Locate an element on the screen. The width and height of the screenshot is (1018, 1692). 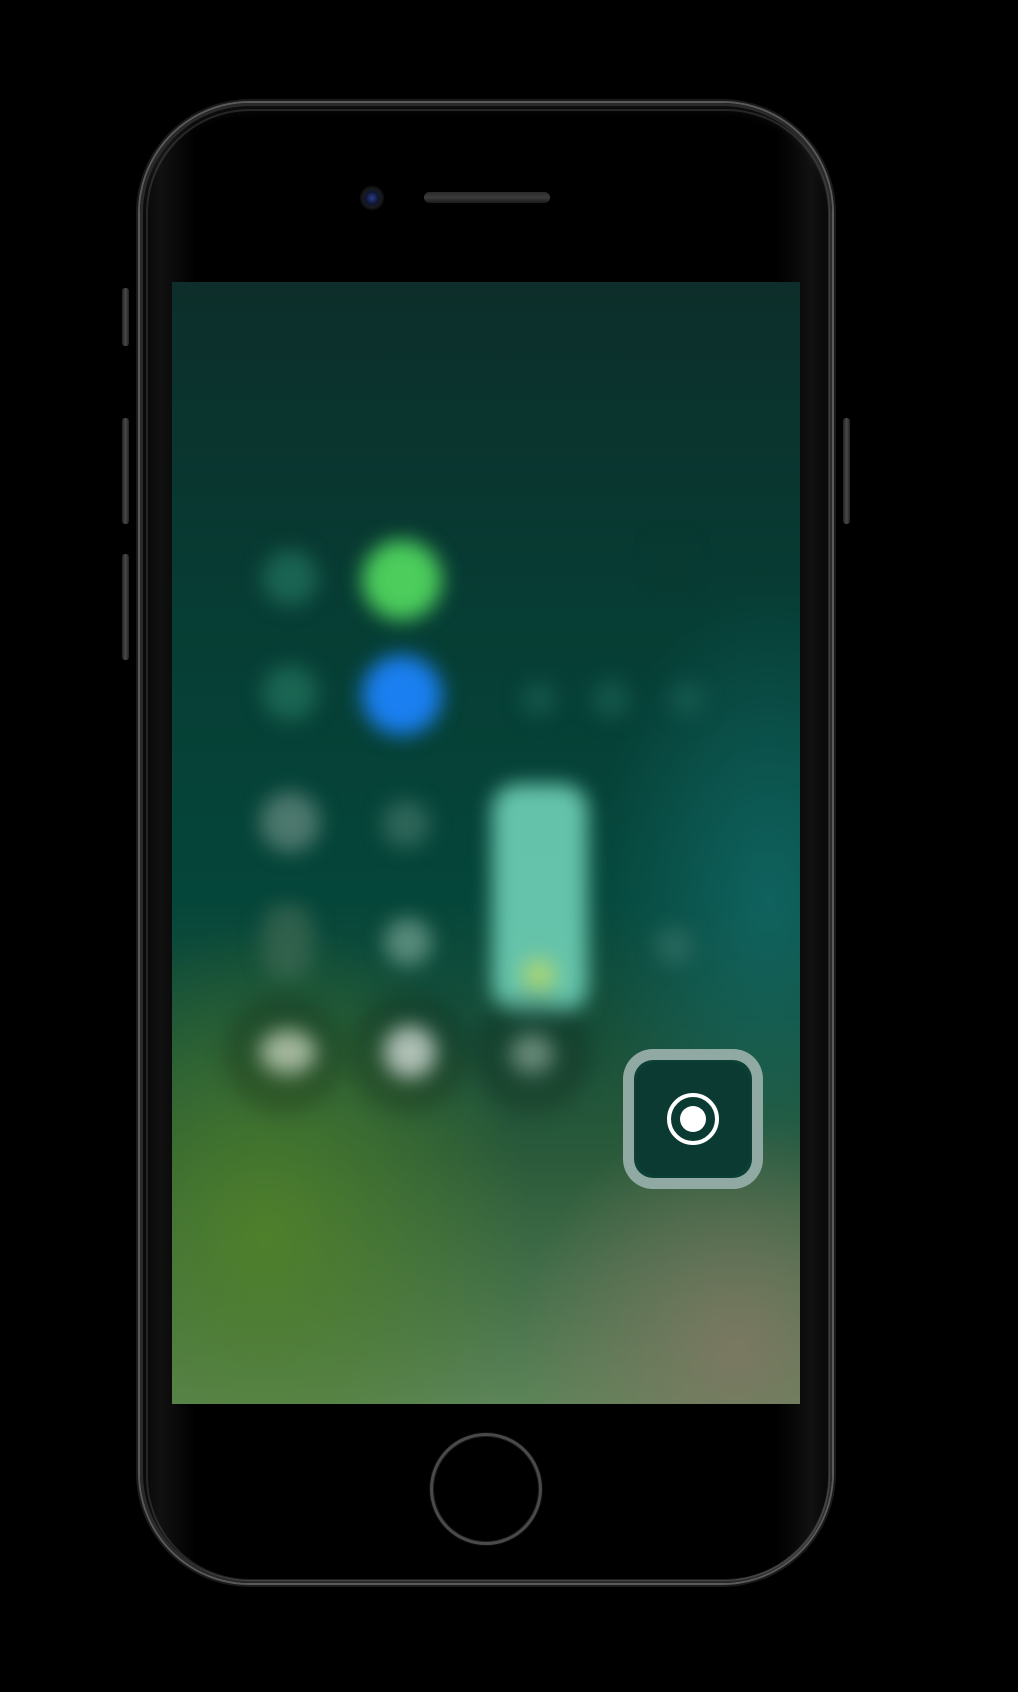
calculator-button is located at coordinates (532, 1054).